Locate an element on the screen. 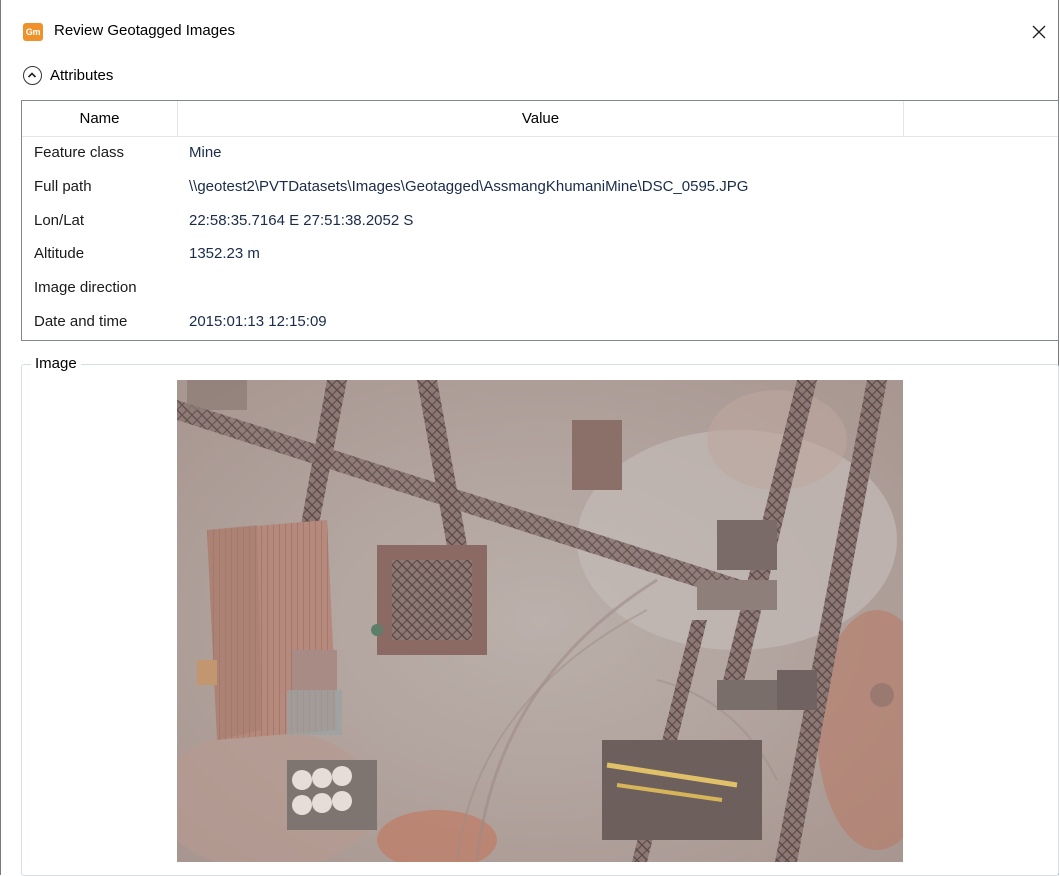  attribute-name: Full path is located at coordinates (63, 186).